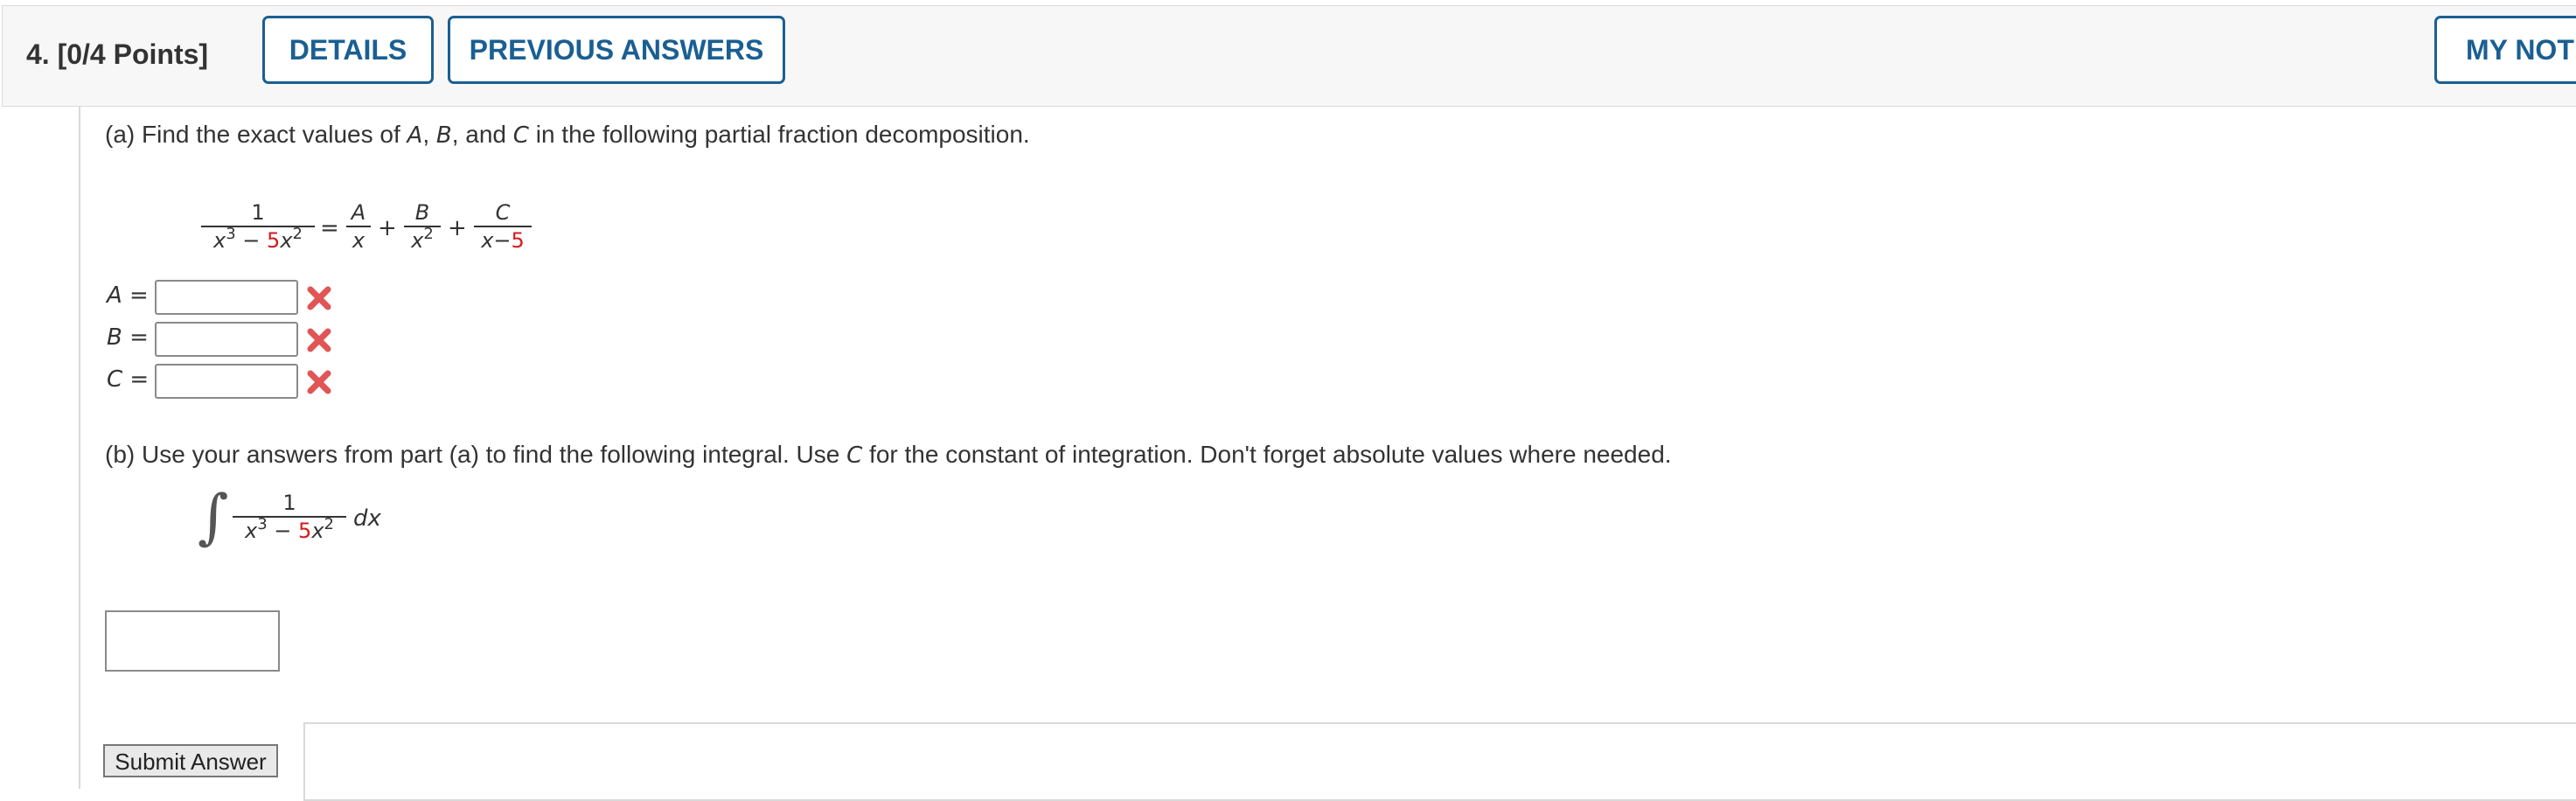  I want to click on feedback-panel, so click(1439, 761).